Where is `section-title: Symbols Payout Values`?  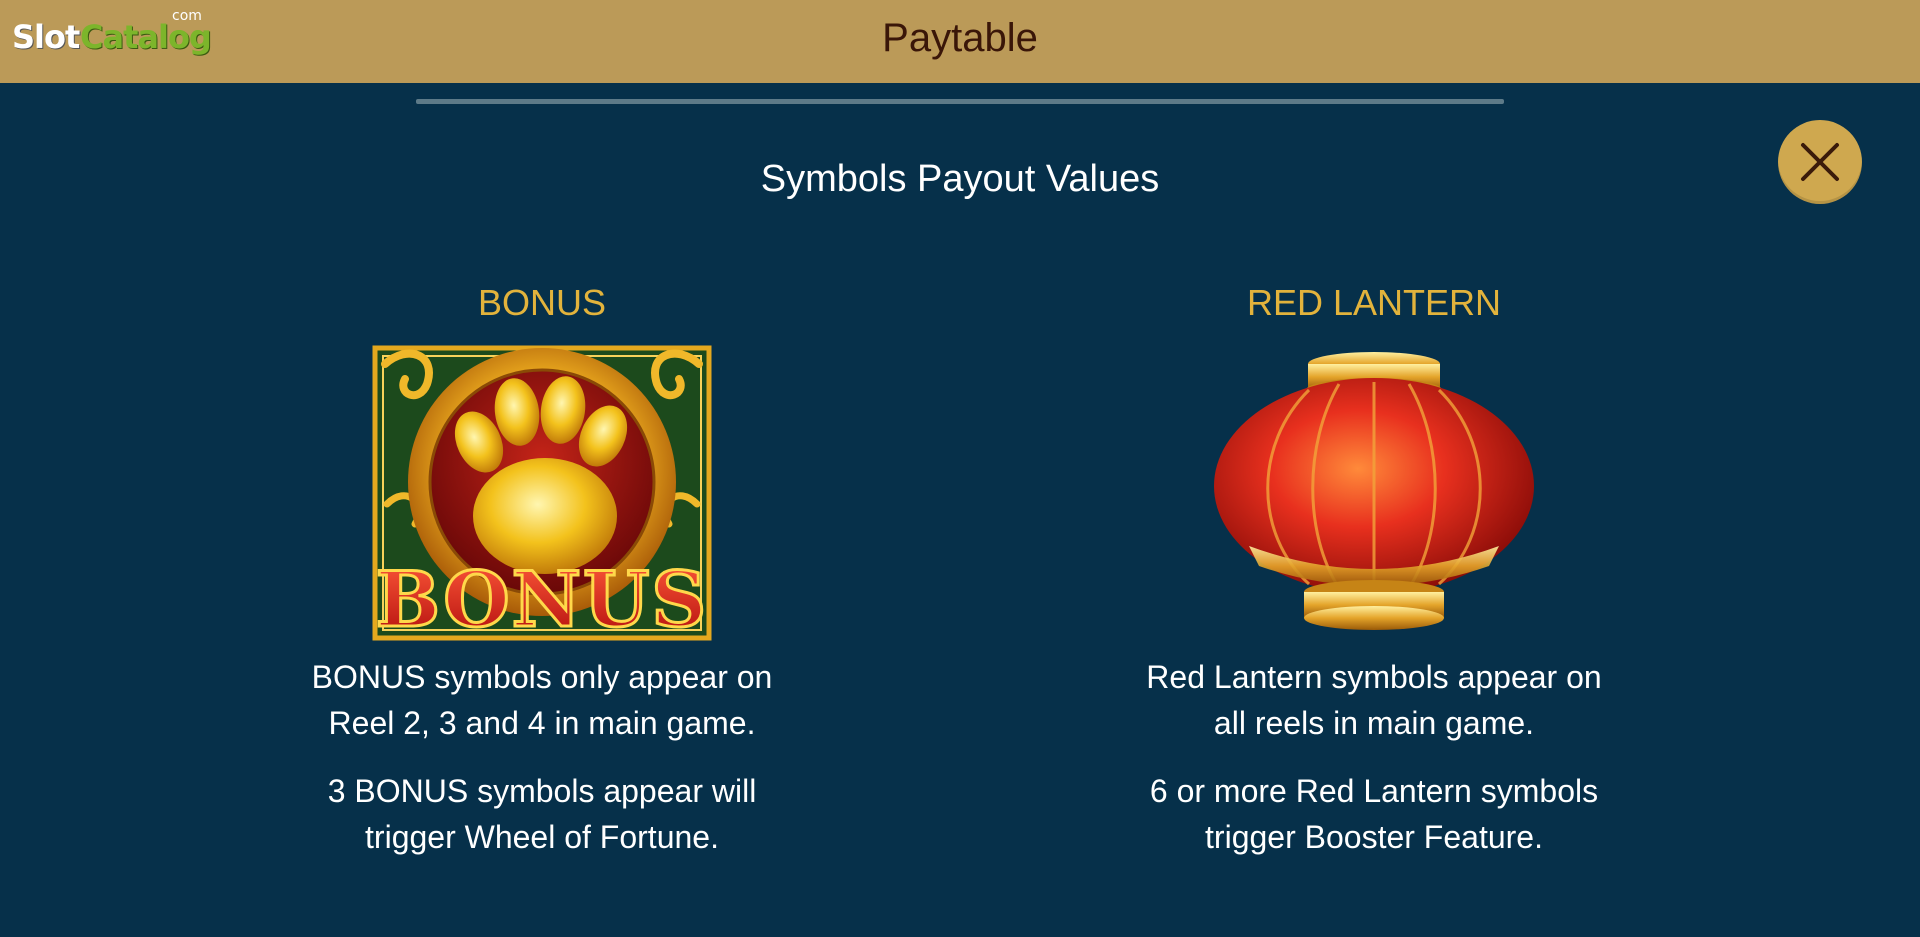
section-title: Symbols Payout Values is located at coordinates (960, 179).